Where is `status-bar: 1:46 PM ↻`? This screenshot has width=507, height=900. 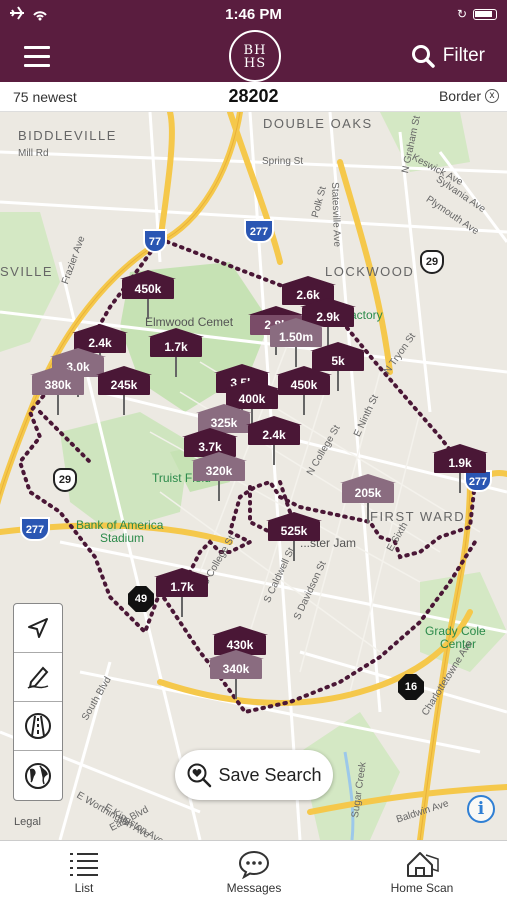
status-bar: 1:46 PM ↻ is located at coordinates (253, 15).